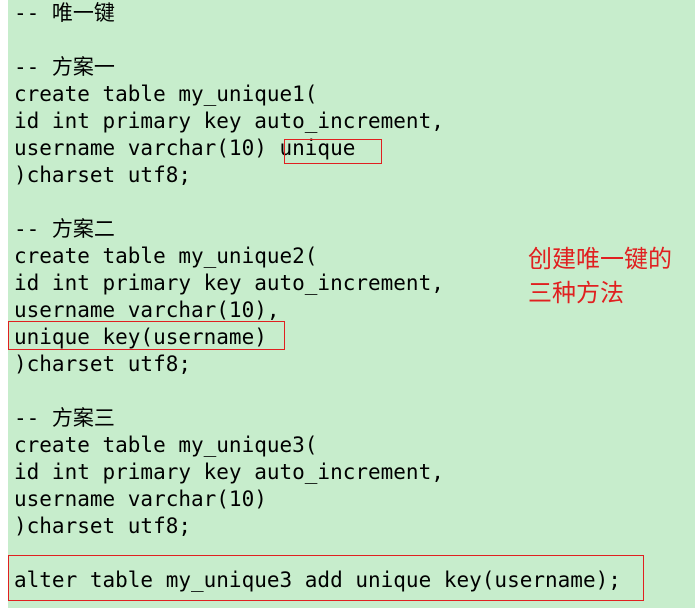 Image resolution: width=695 pixels, height=608 pixels. What do you see at coordinates (103, 175) in the screenshot?
I see `code-line-7: )charset utf8;` at bounding box center [103, 175].